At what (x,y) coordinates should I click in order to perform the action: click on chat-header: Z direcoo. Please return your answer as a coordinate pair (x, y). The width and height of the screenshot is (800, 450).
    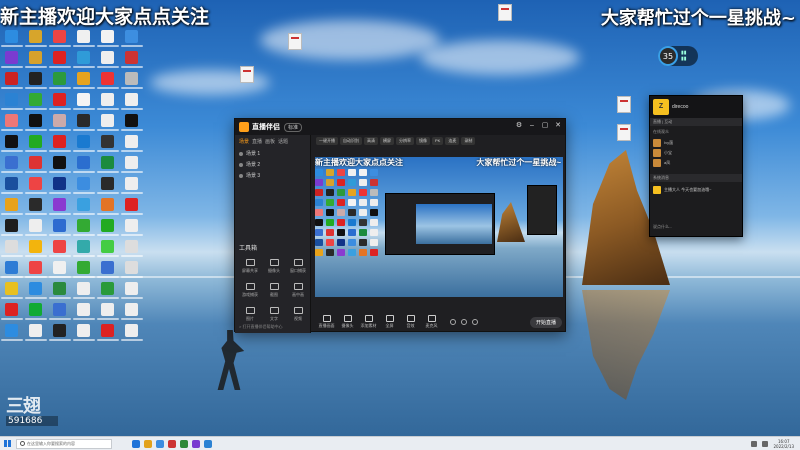
    Looking at the image, I should click on (696, 107).